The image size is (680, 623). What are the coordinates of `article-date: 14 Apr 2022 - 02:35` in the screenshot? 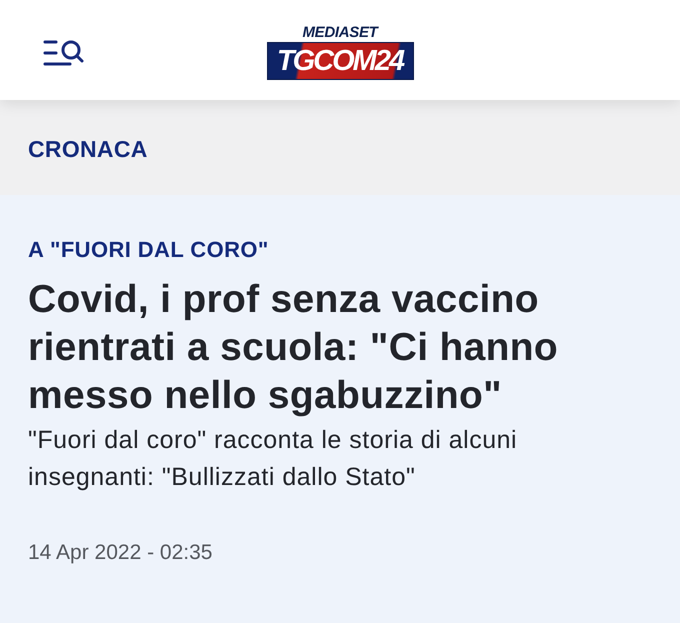 It's located at (120, 553).